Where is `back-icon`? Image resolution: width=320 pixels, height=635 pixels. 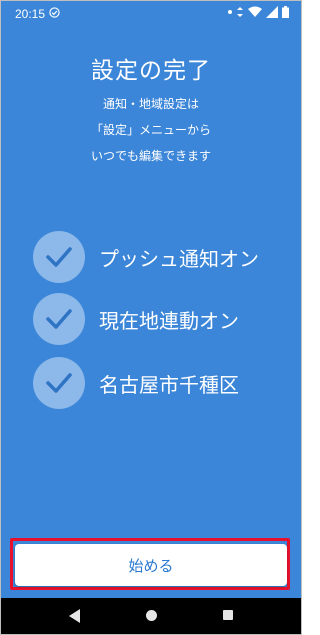
back-icon is located at coordinates (75, 616).